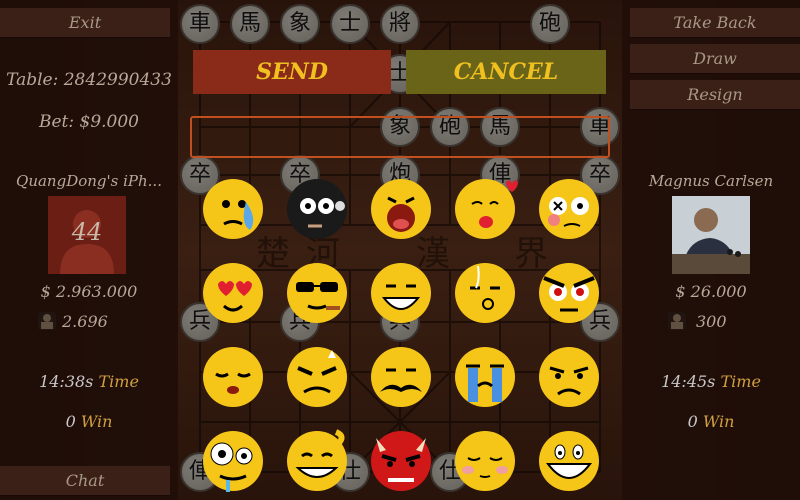 This screenshot has height=500, width=800. What do you see at coordinates (317, 293) in the screenshot?
I see `emoji-cool-sunglasses-icon` at bounding box center [317, 293].